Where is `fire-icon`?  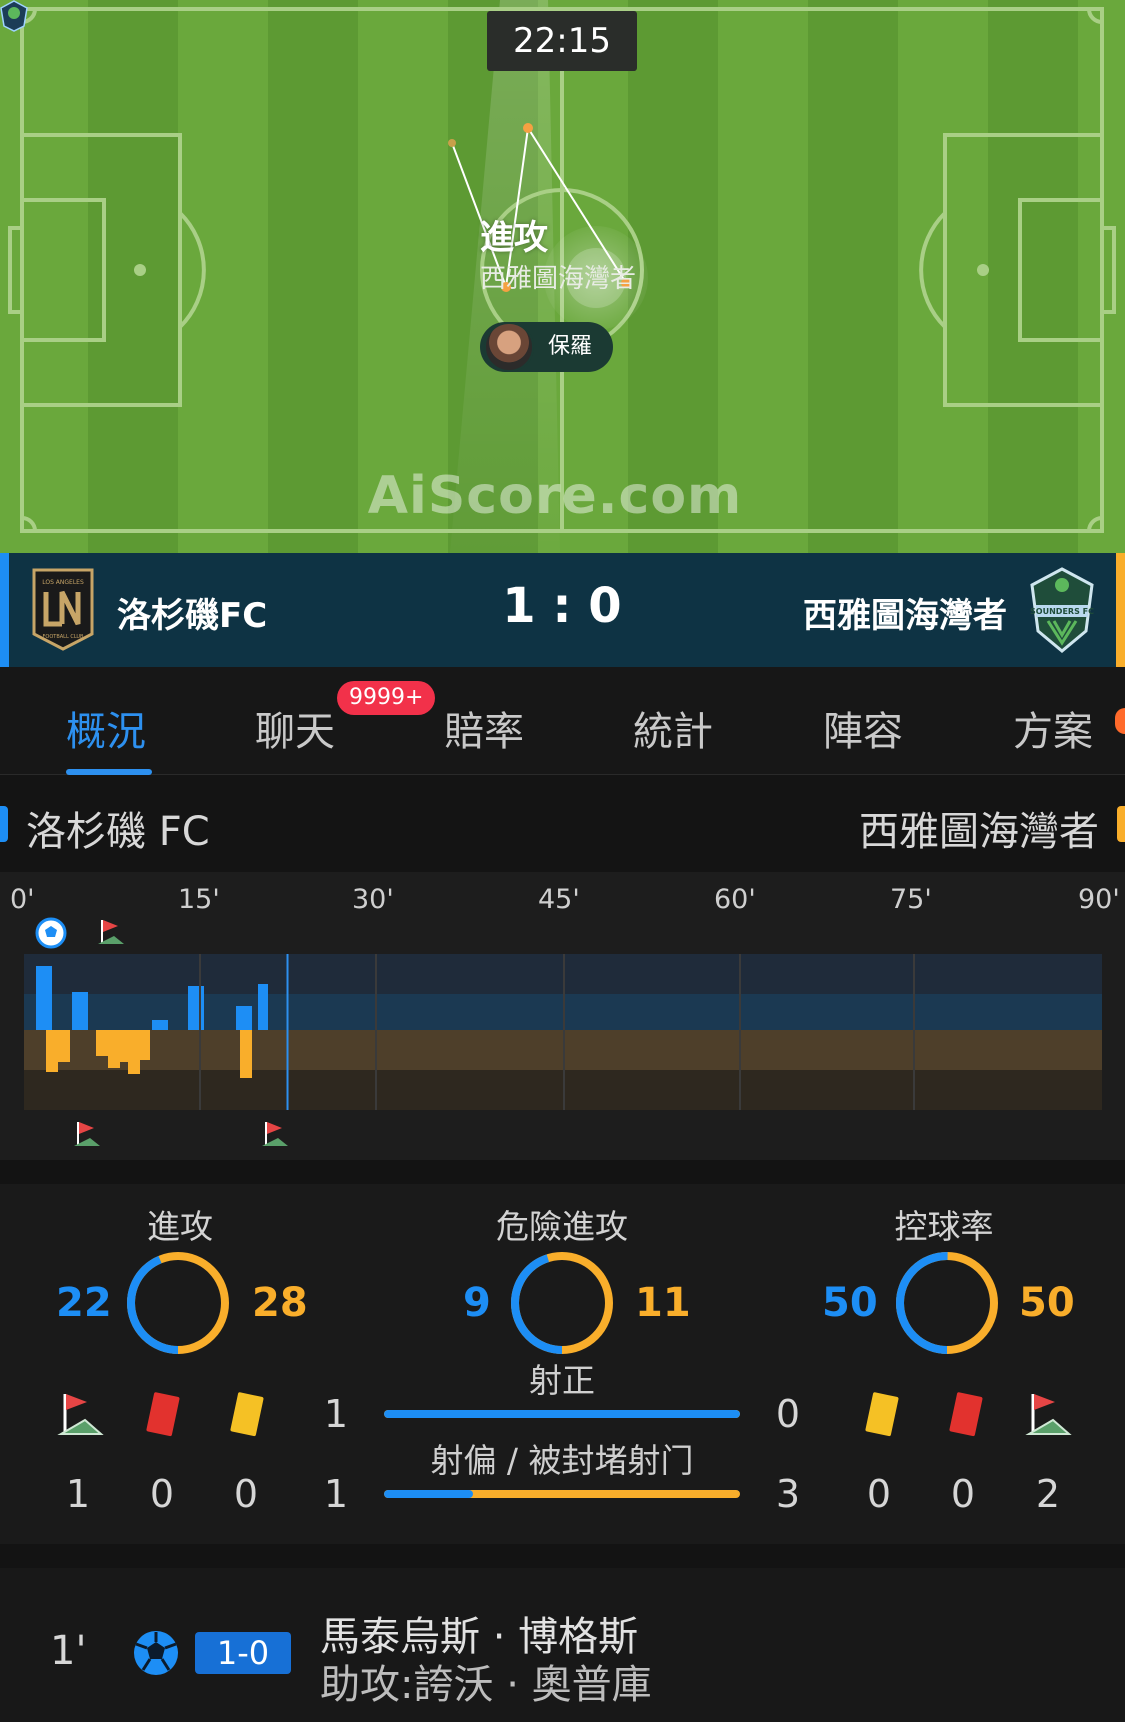 fire-icon is located at coordinates (1120, 721).